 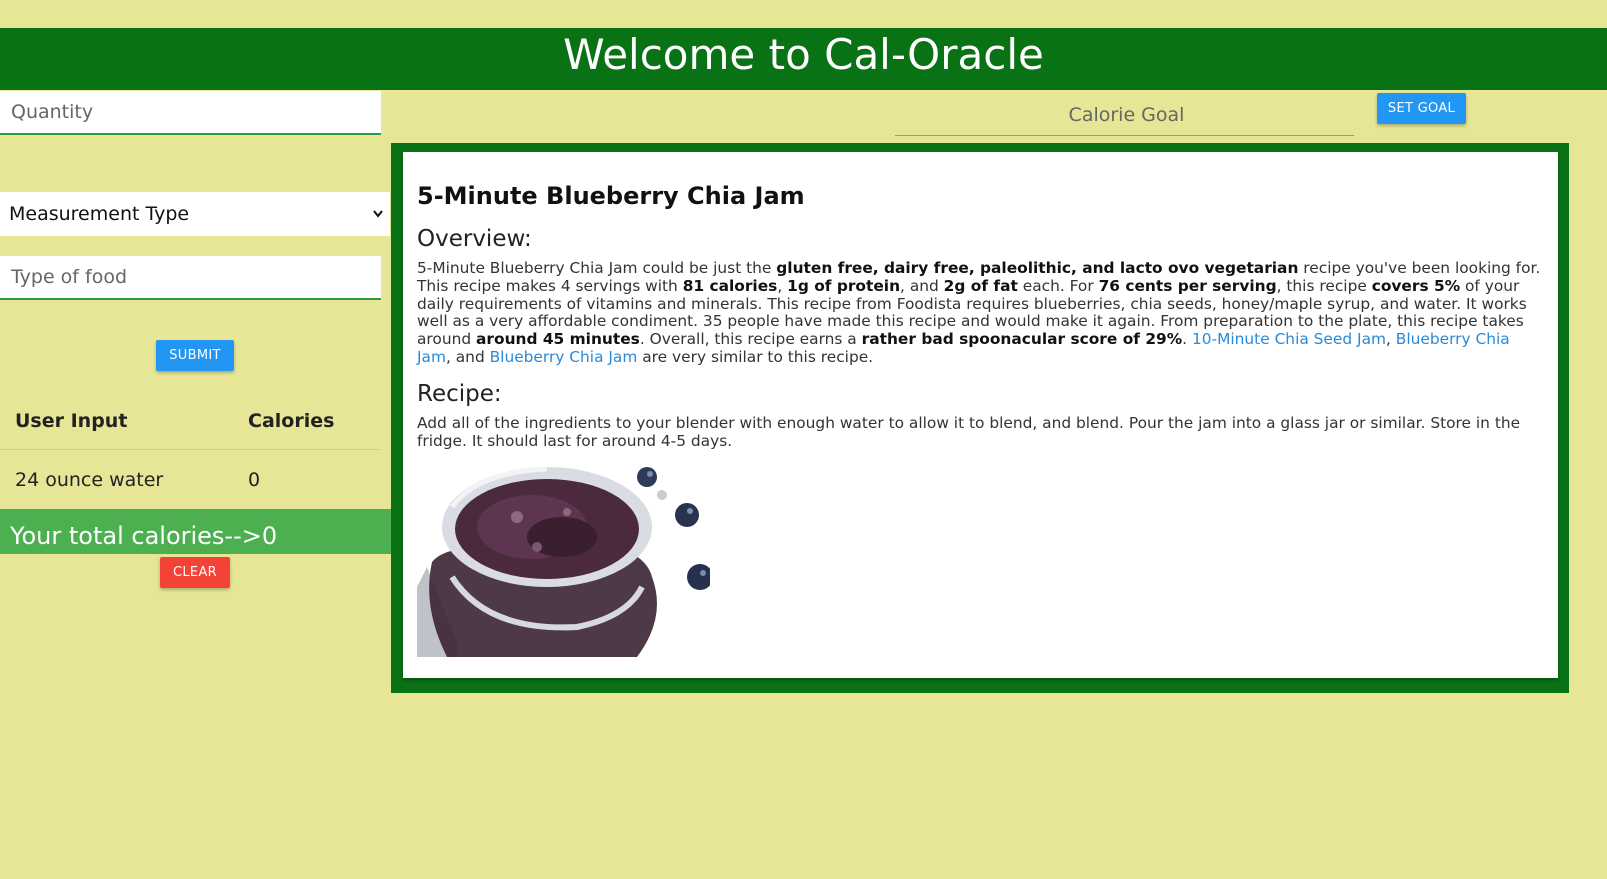 What do you see at coordinates (291, 421) in the screenshot?
I see `column-header-calories: Calories` at bounding box center [291, 421].